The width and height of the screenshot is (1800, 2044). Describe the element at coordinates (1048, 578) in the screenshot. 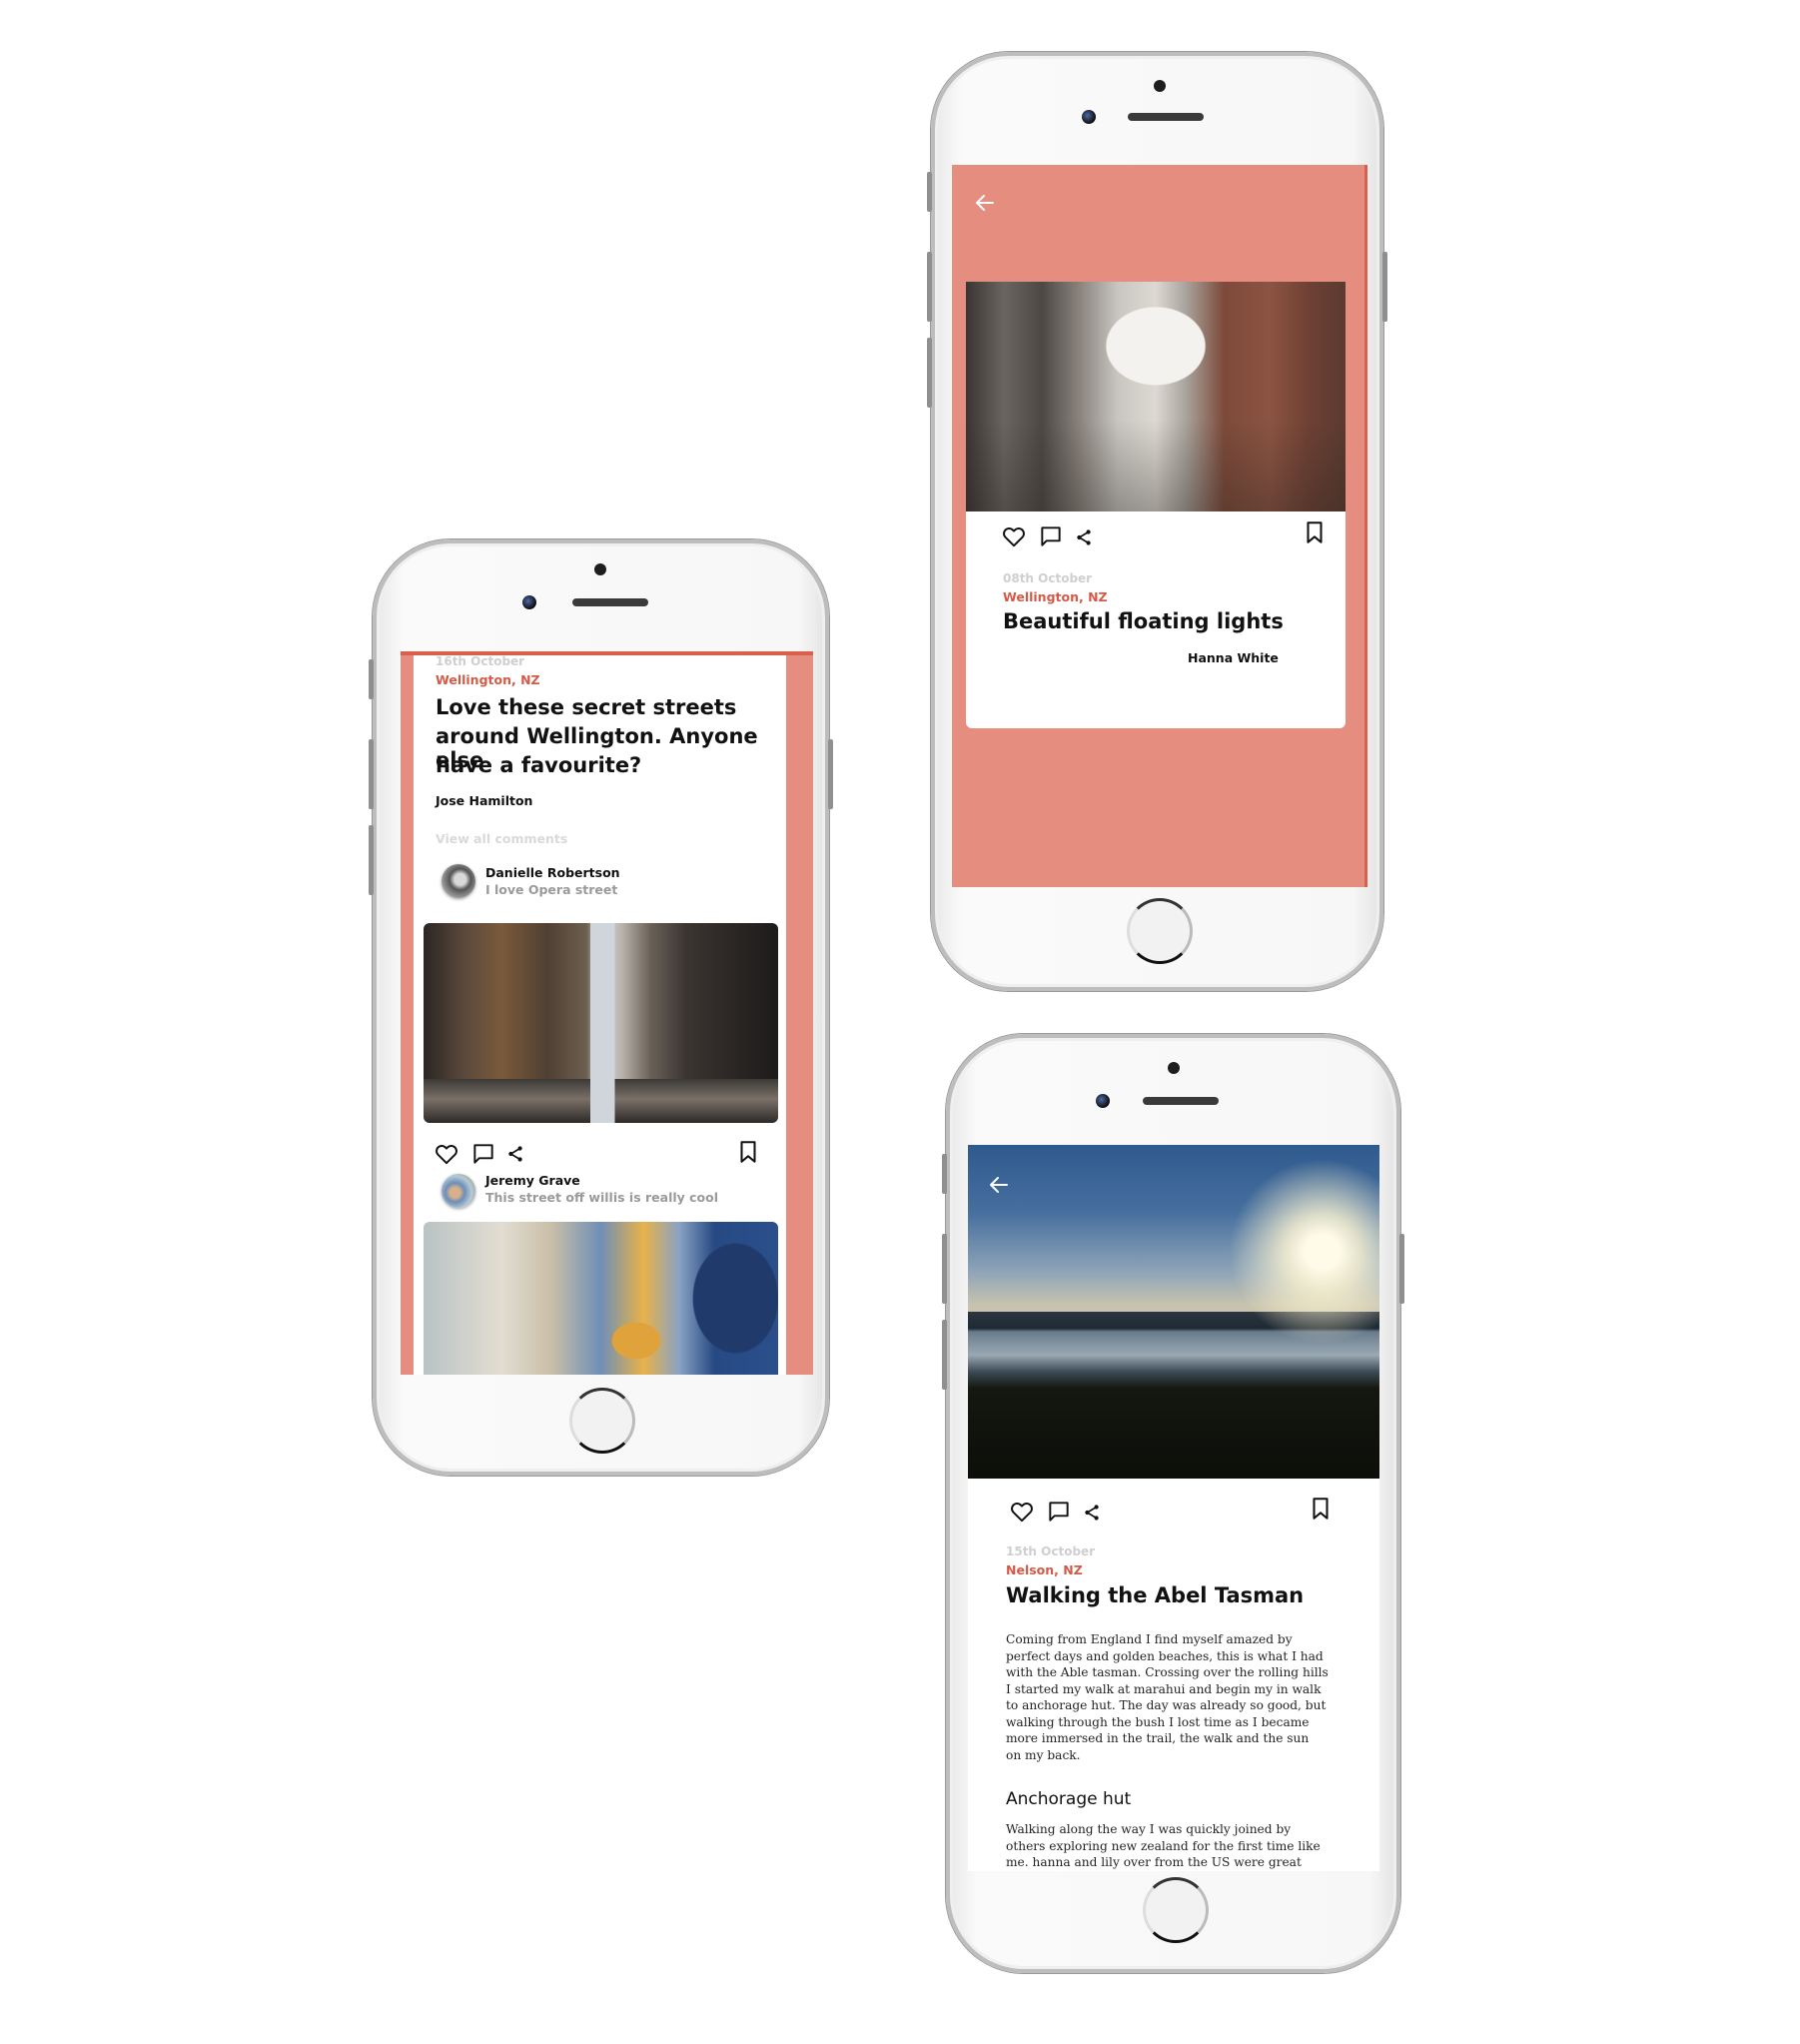

I see `post-date: 08th October` at that location.